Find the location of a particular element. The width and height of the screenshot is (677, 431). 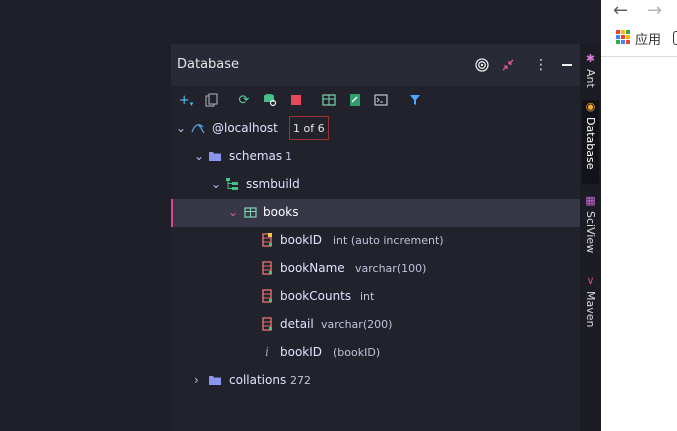

schemas-count: 1 is located at coordinates (288, 156).